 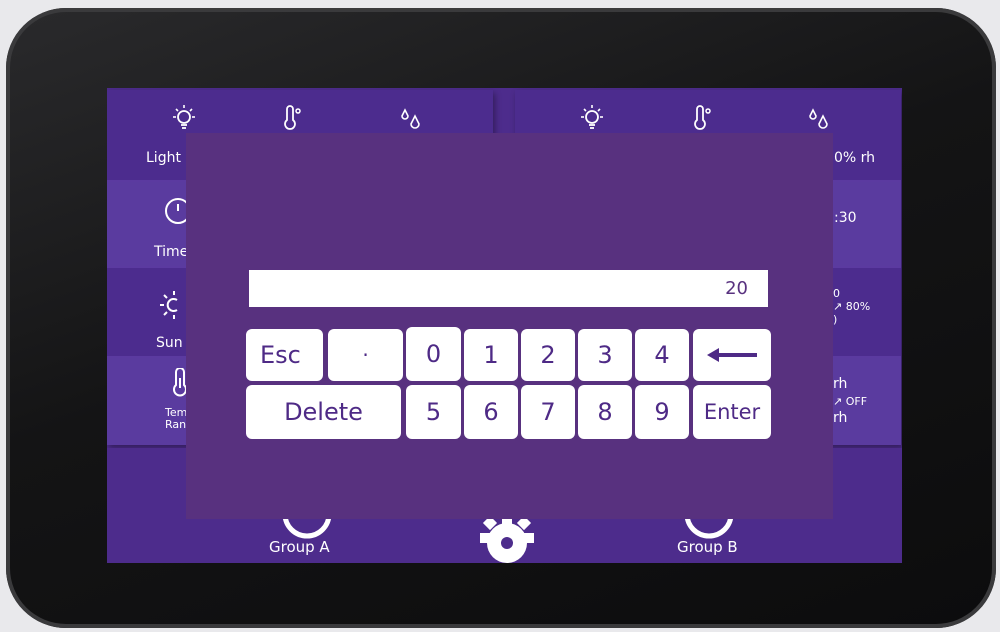 What do you see at coordinates (850, 401) in the screenshot?
I see `panel-right-hum-line2: ↗ OFF` at bounding box center [850, 401].